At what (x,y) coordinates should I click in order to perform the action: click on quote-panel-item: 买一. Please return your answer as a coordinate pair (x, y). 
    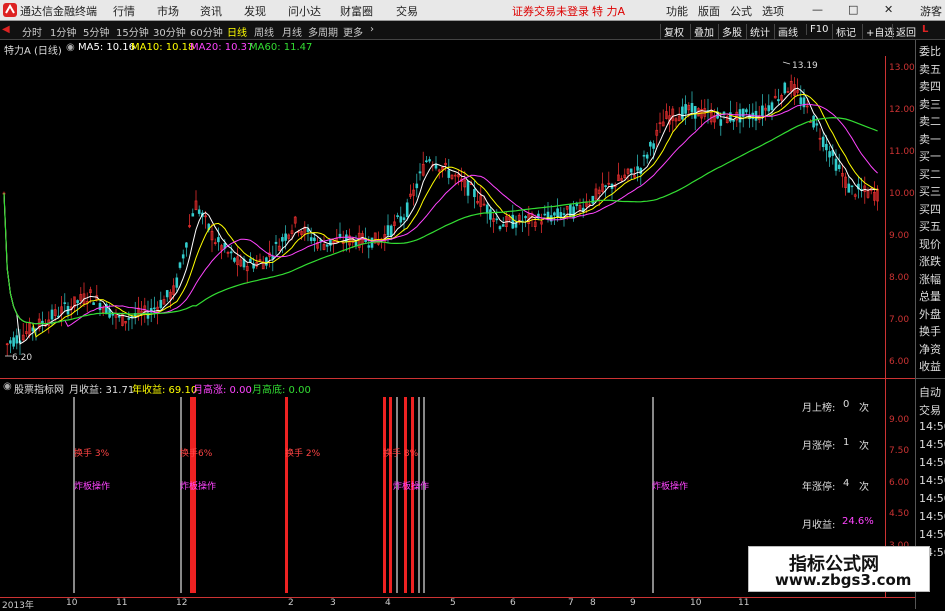
    Looking at the image, I should click on (930, 156).